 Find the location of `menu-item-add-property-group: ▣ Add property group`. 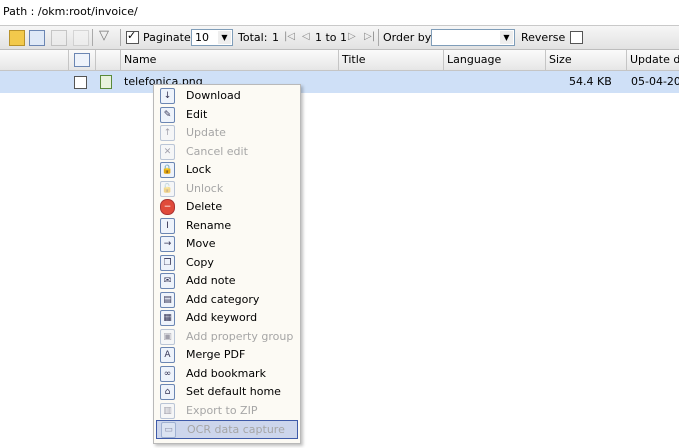

menu-item-add-property-group: ▣ Add property group is located at coordinates (227, 336).